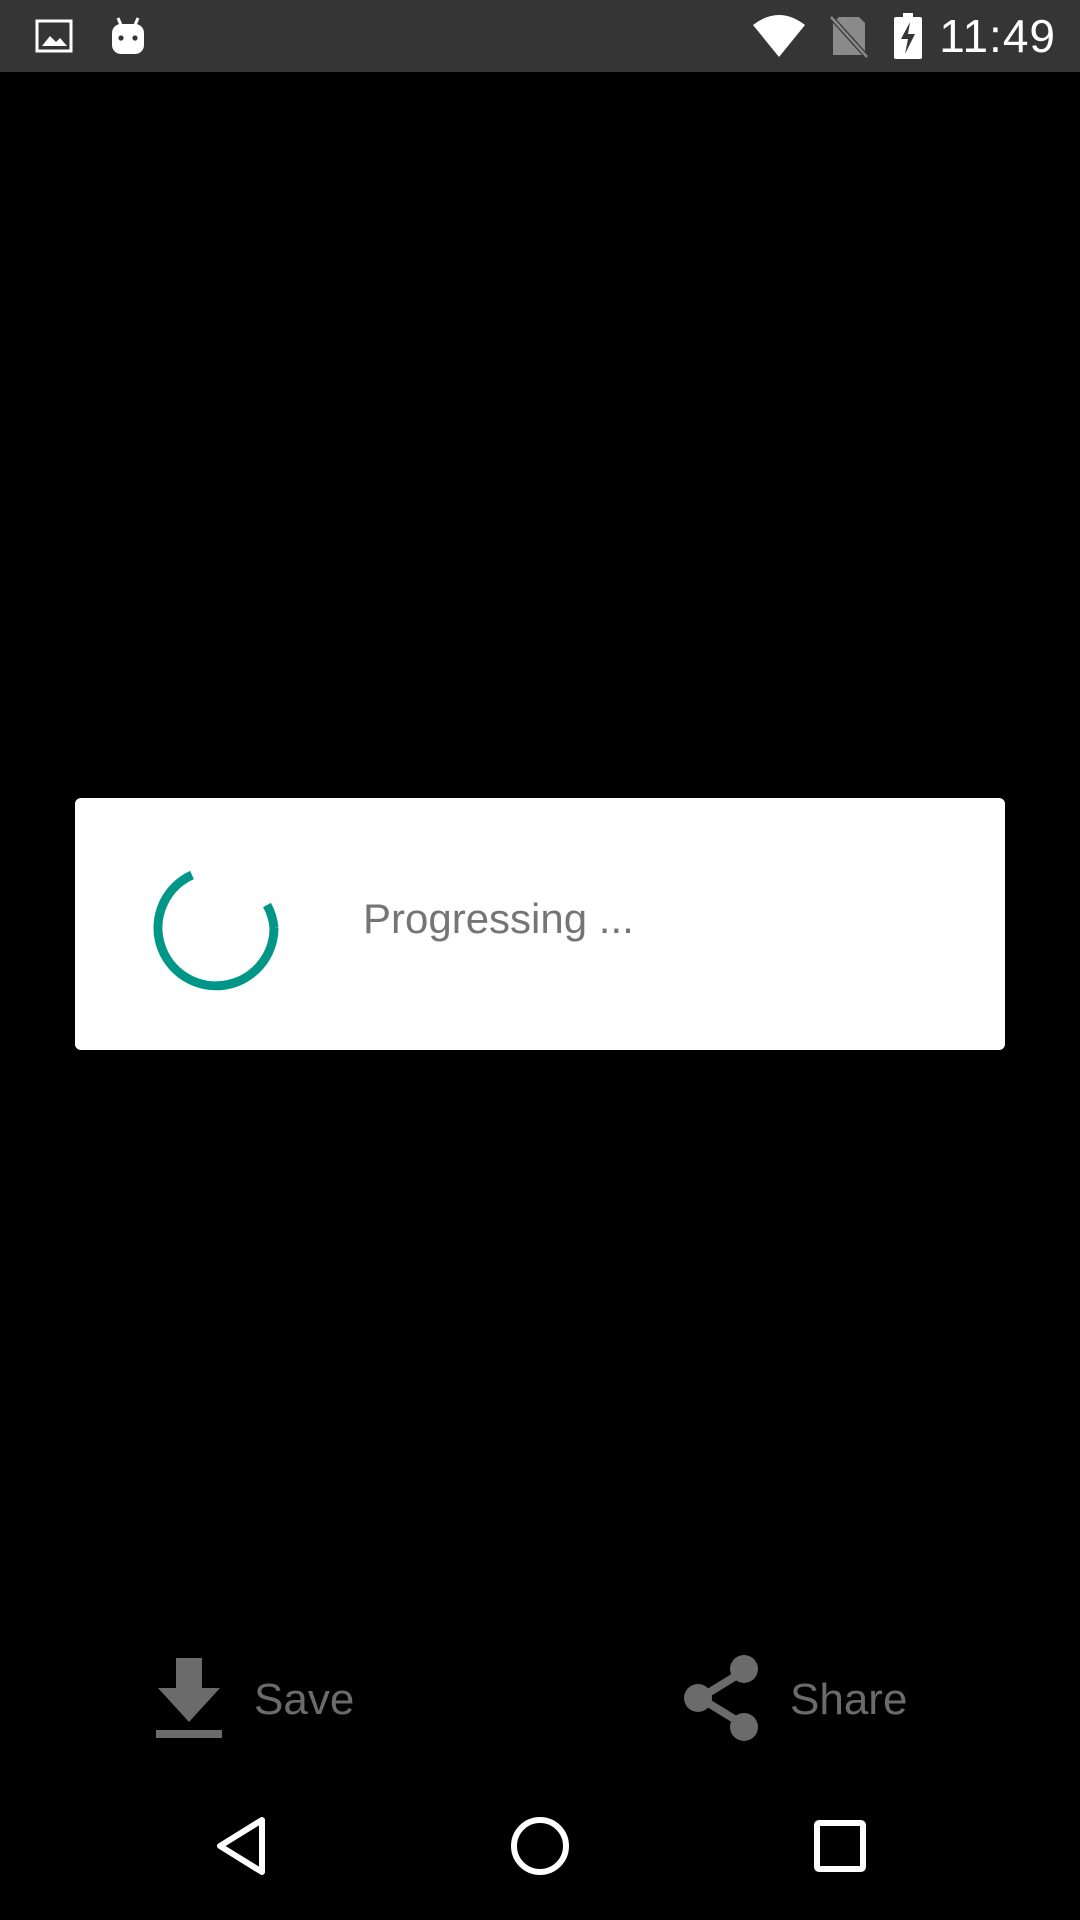 This screenshot has height=1920, width=1080. I want to click on share-button: Share, so click(794, 1700).